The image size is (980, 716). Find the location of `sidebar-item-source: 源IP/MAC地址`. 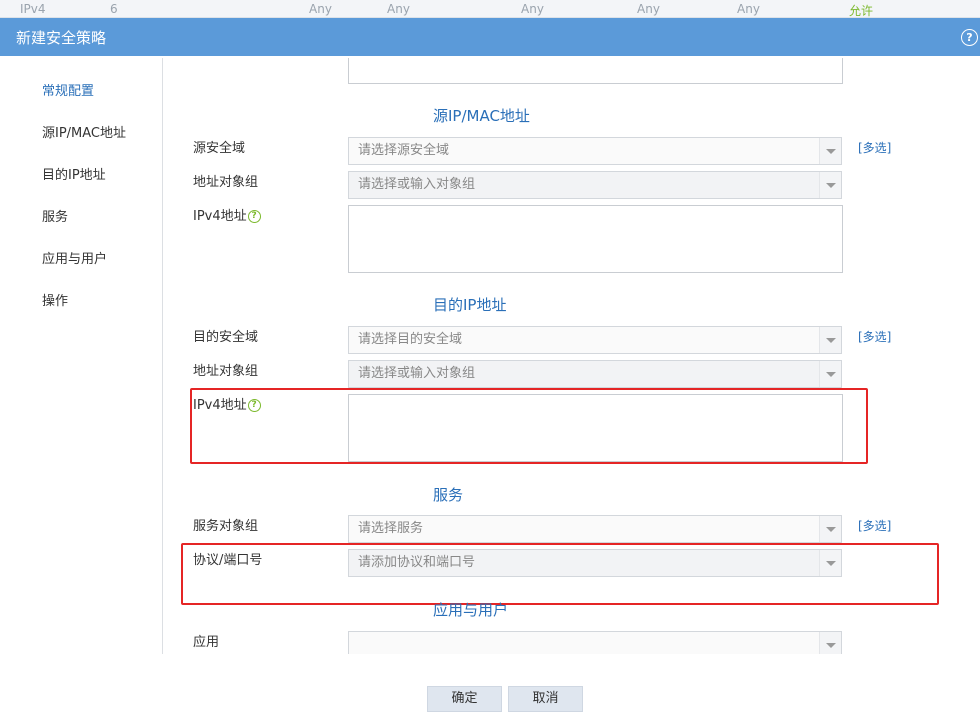

sidebar-item-source: 源IP/MAC地址 is located at coordinates (84, 131).